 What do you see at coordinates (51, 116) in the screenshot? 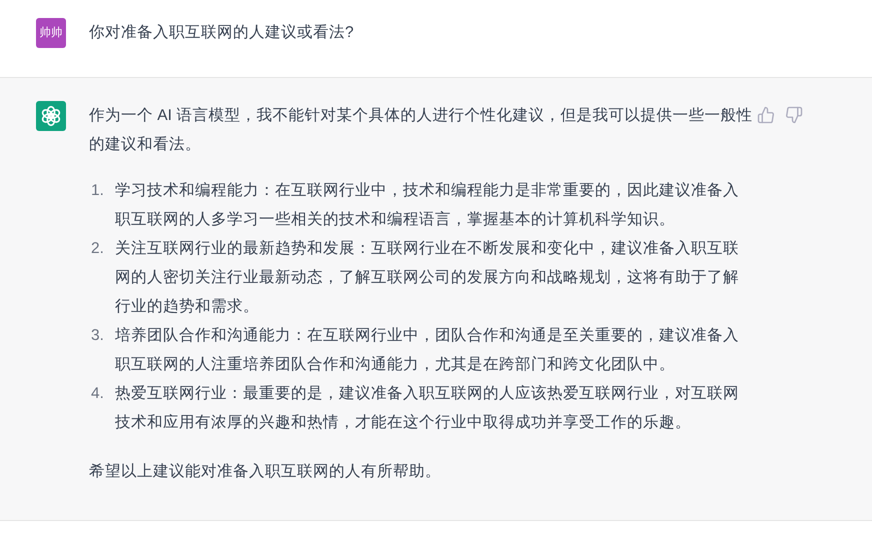
I see `assistant-logo-icon` at bounding box center [51, 116].